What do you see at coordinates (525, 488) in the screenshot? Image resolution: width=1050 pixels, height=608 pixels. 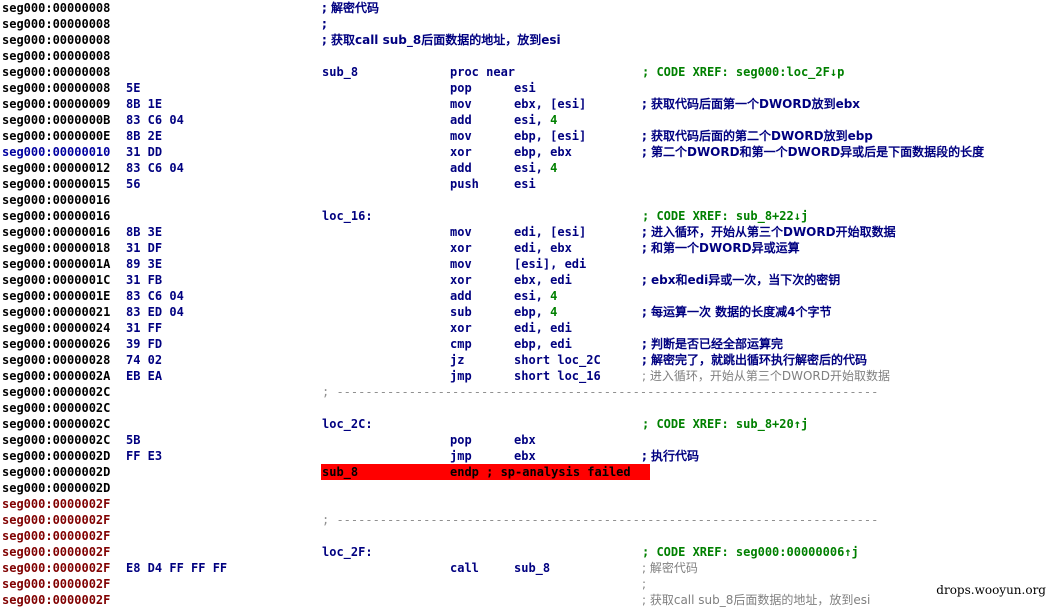 I see `listing-line: seg000:0000002D` at bounding box center [525, 488].